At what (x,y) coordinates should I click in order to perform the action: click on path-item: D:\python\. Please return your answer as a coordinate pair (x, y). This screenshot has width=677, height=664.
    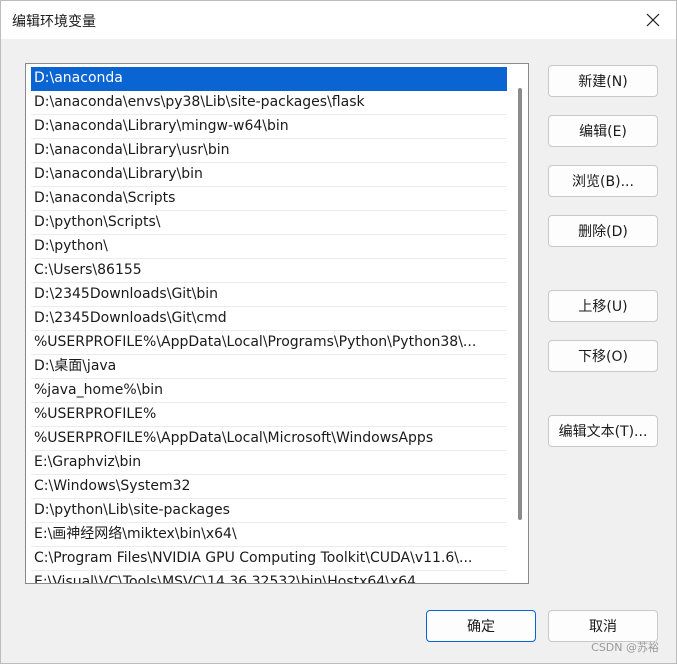
    Looking at the image, I should click on (269, 247).